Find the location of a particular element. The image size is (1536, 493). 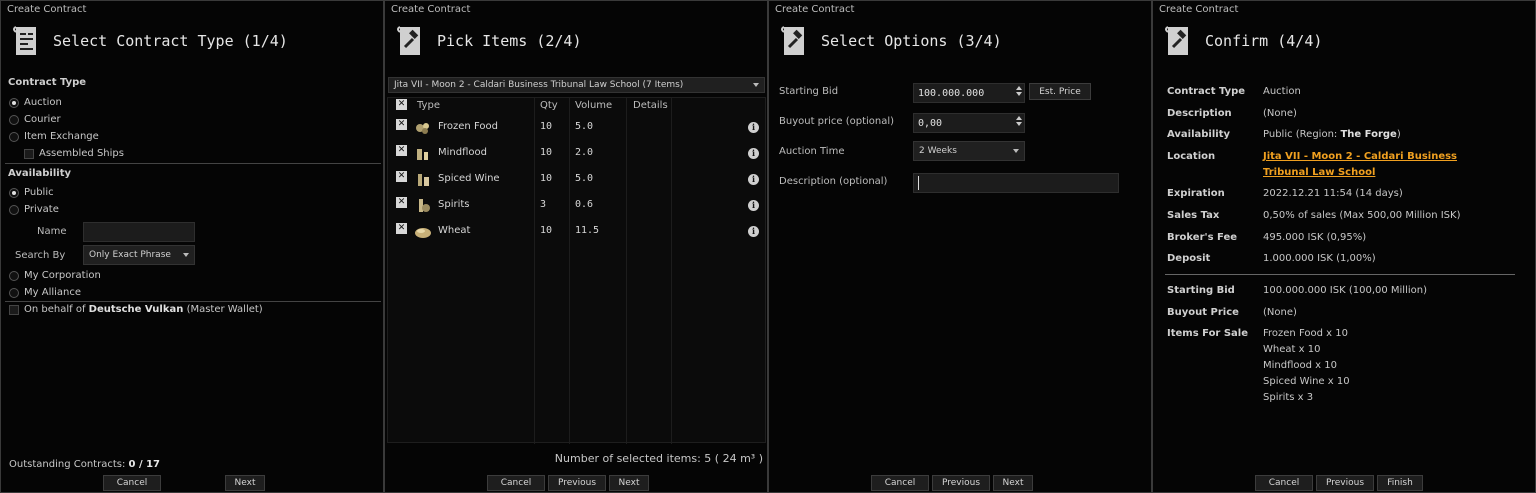

table-row: ✕ Mindflood 10 2.0 i is located at coordinates (576, 155).